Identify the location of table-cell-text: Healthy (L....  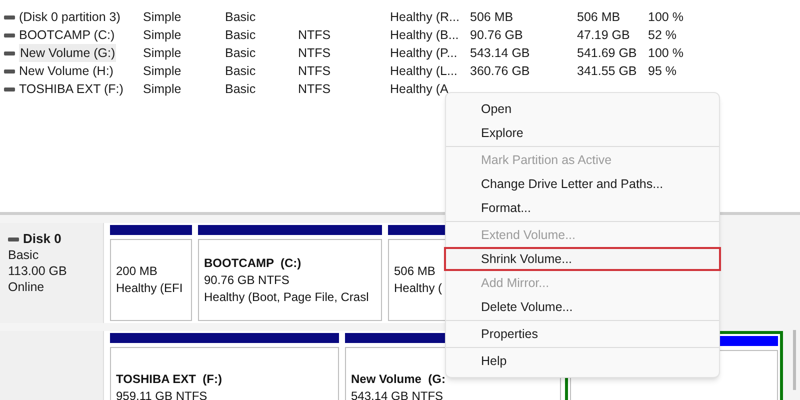
(424, 71).